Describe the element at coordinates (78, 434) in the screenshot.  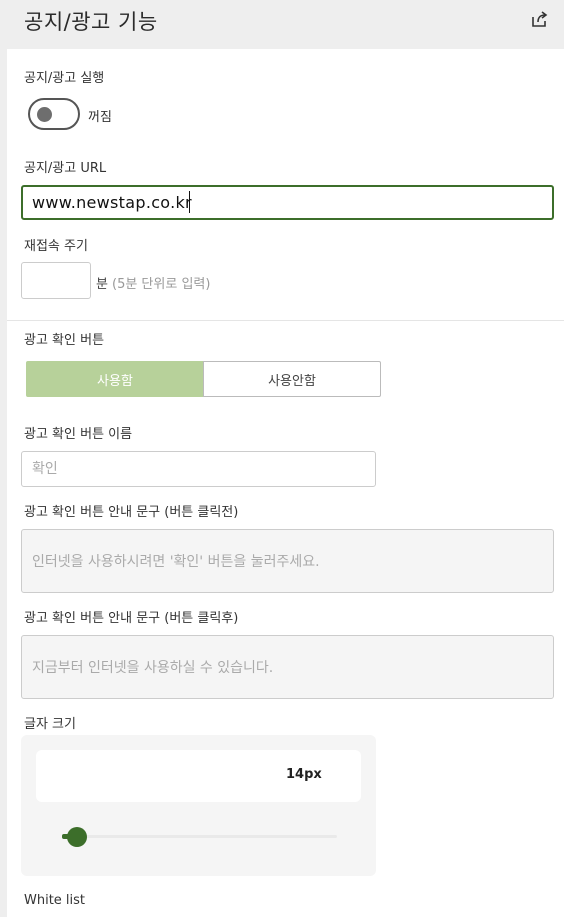
I see `ad-button-name-label: 광고 확인 버튼 이름` at that location.